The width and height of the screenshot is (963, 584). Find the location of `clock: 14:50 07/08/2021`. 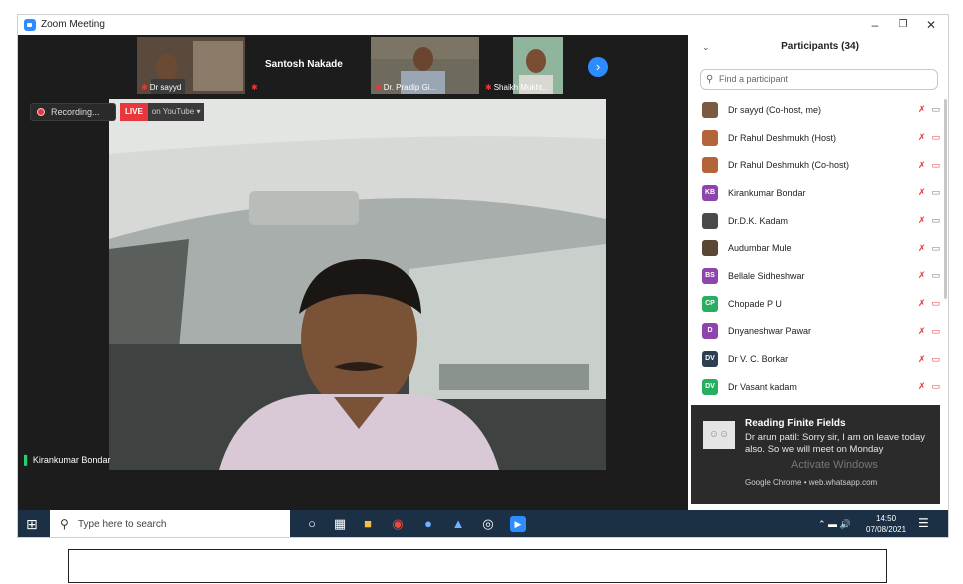

clock: 14:50 07/08/2021 is located at coordinates (886, 524).